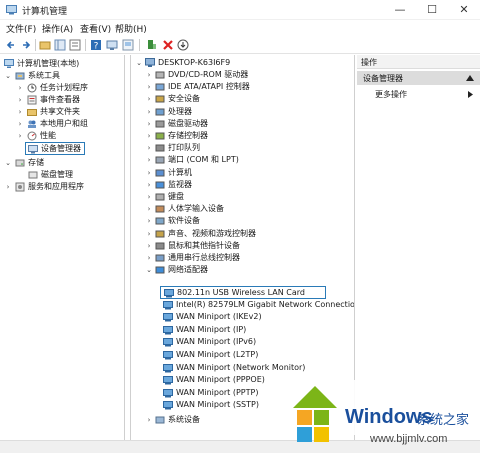 The height and width of the screenshot is (453, 480). I want to click on category-label: 鼠标和其他指针设备, so click(204, 245).